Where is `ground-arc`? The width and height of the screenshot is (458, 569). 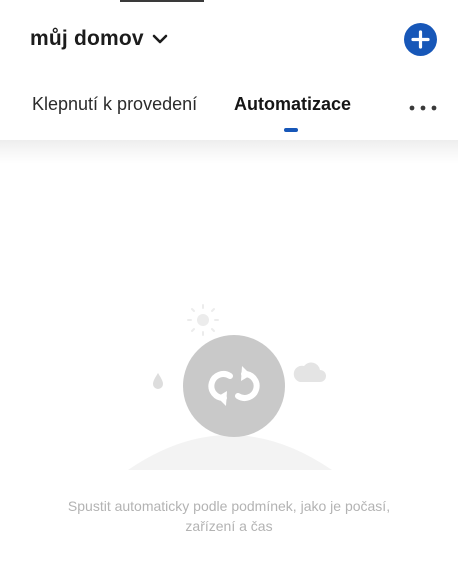
ground-arc is located at coordinates (230, 452).